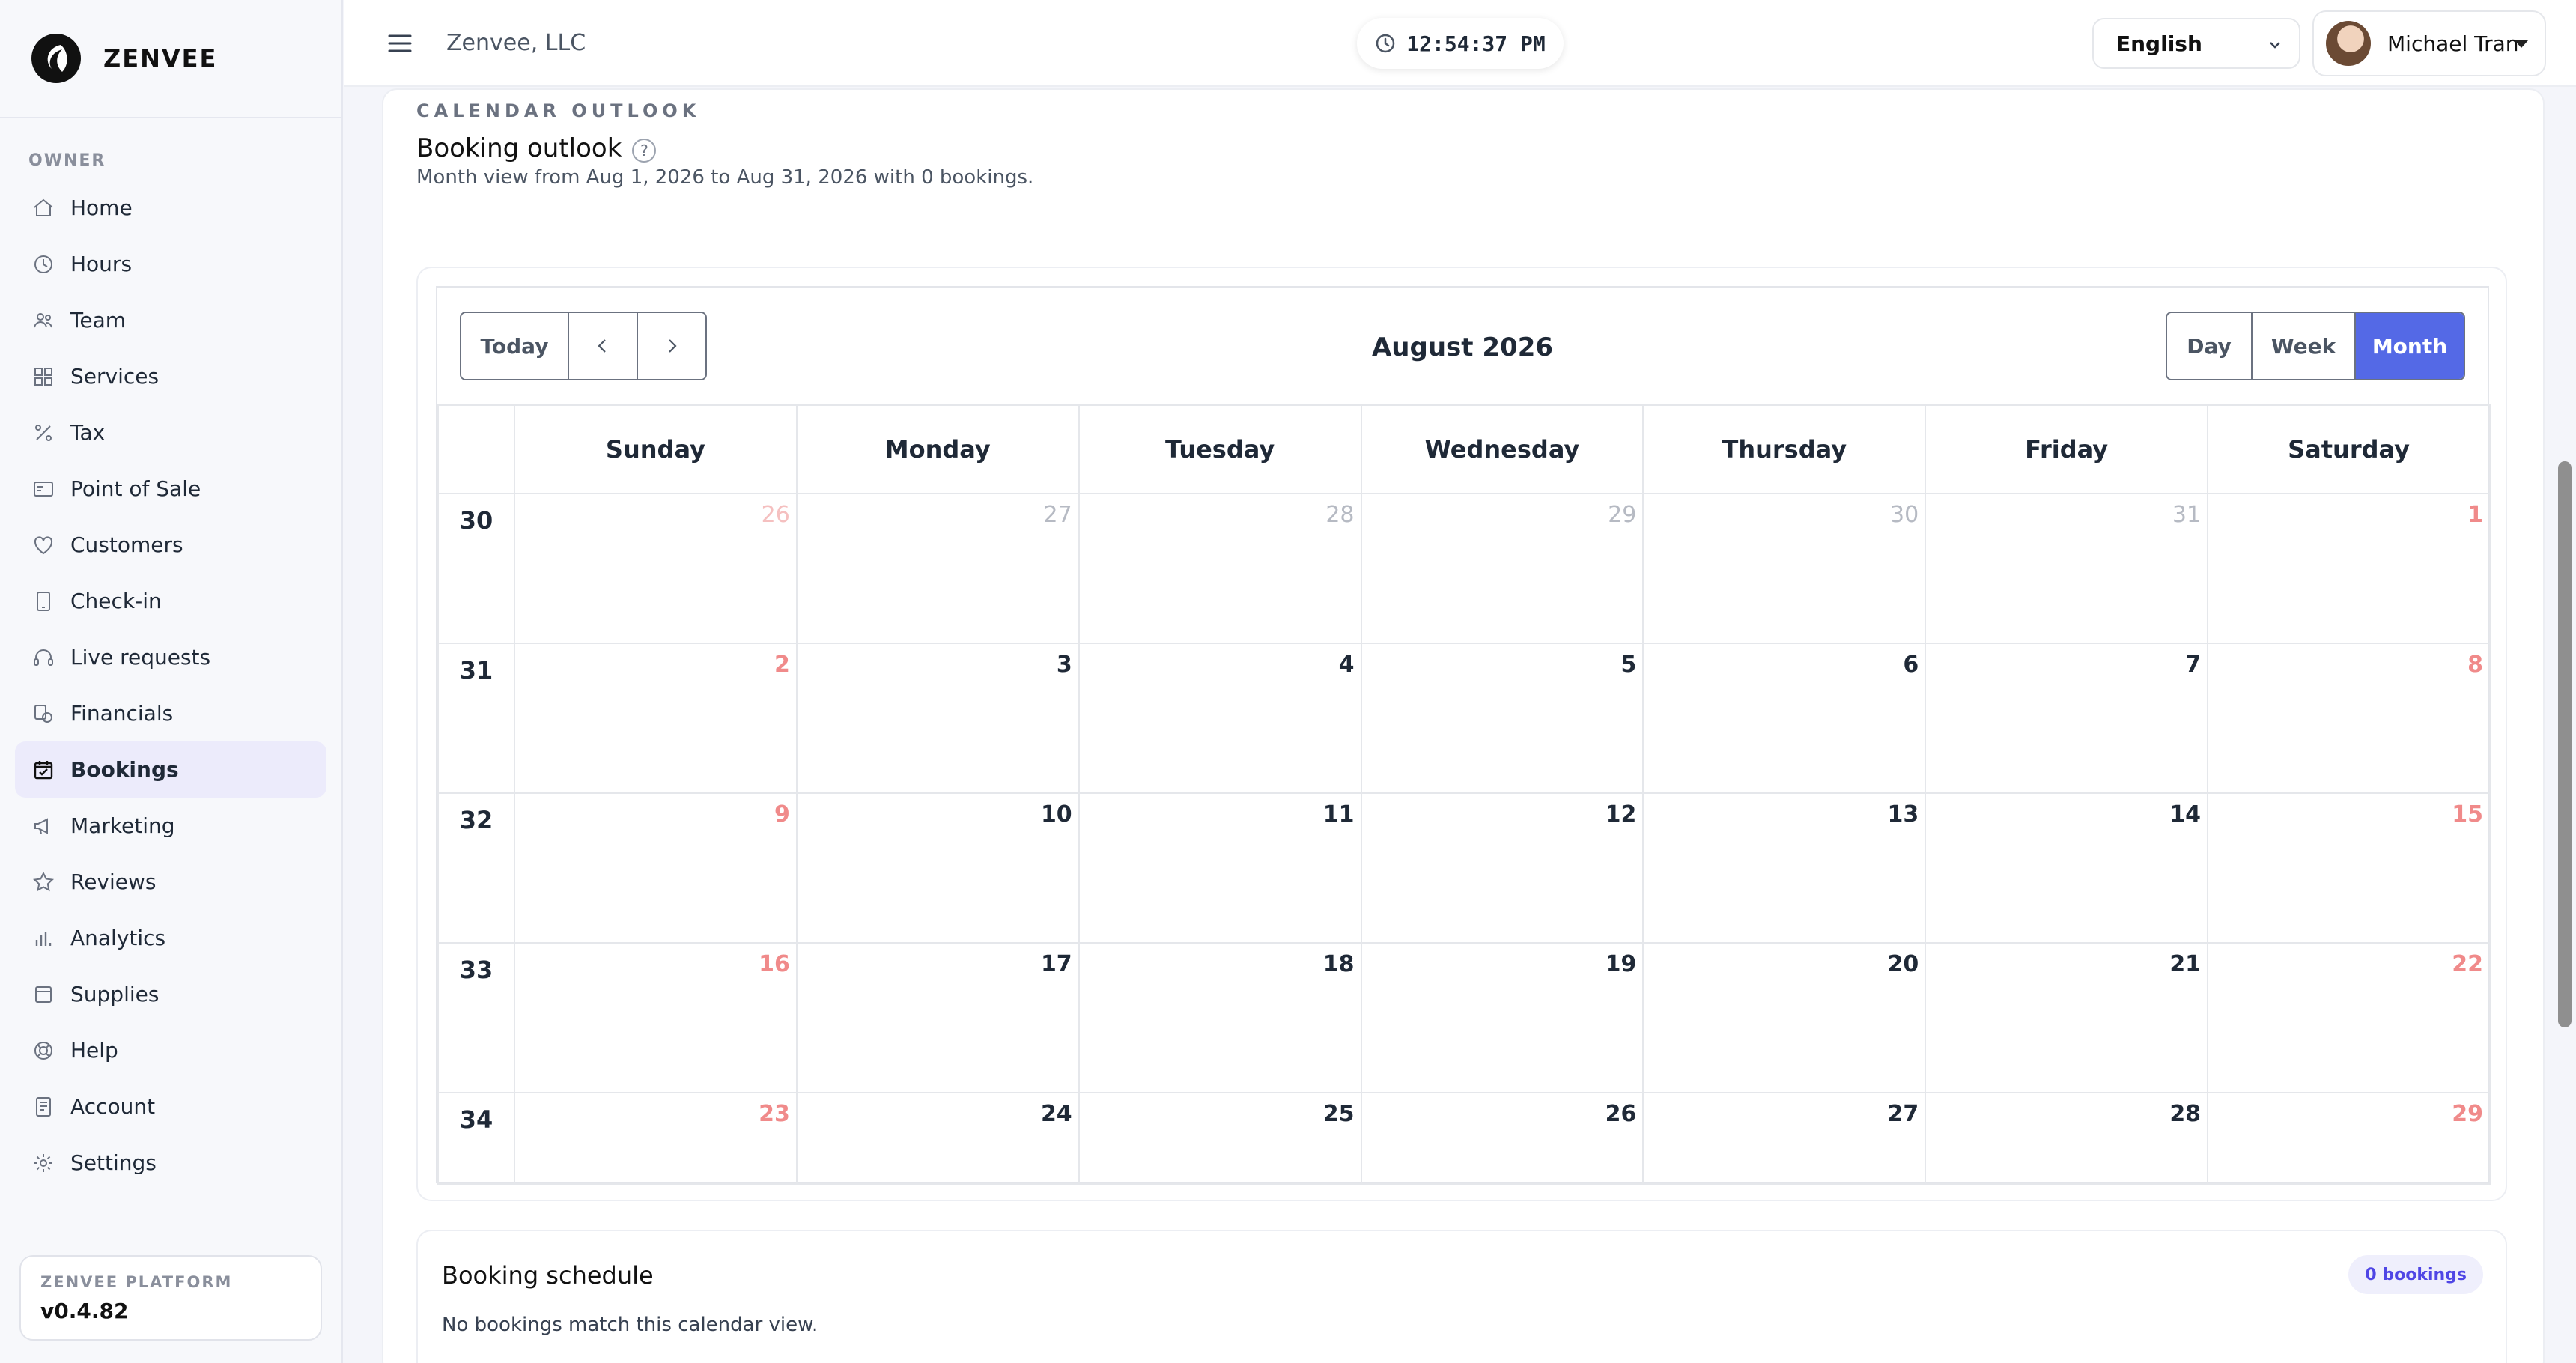  I want to click on day-cell: 15, so click(2349, 868).